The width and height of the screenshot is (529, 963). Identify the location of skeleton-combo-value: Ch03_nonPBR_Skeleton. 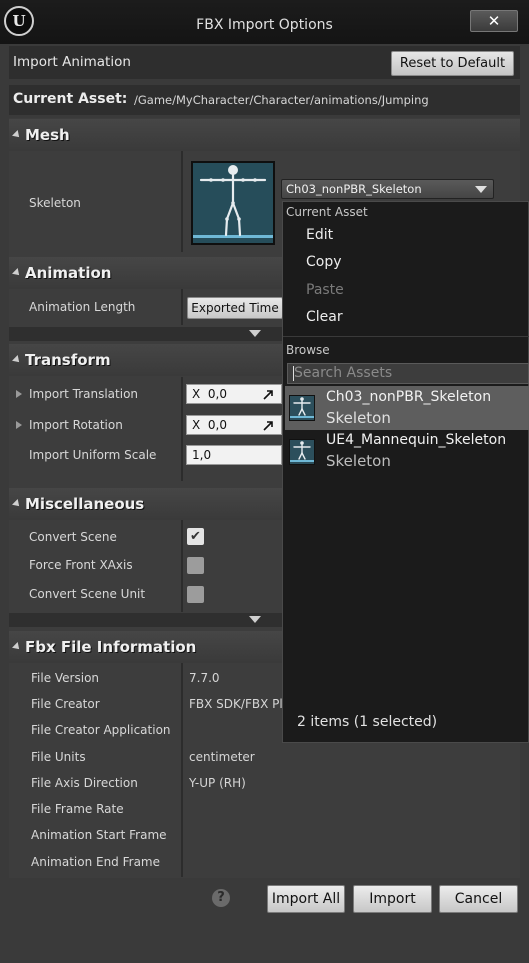
(354, 189).